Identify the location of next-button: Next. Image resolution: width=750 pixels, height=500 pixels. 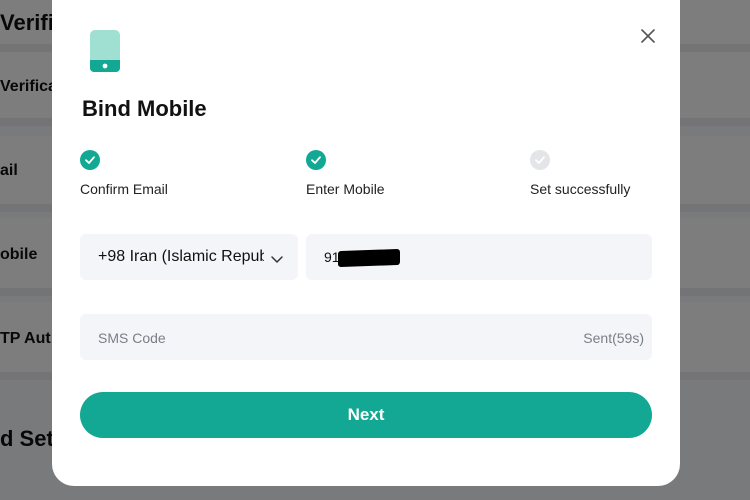
(366, 415).